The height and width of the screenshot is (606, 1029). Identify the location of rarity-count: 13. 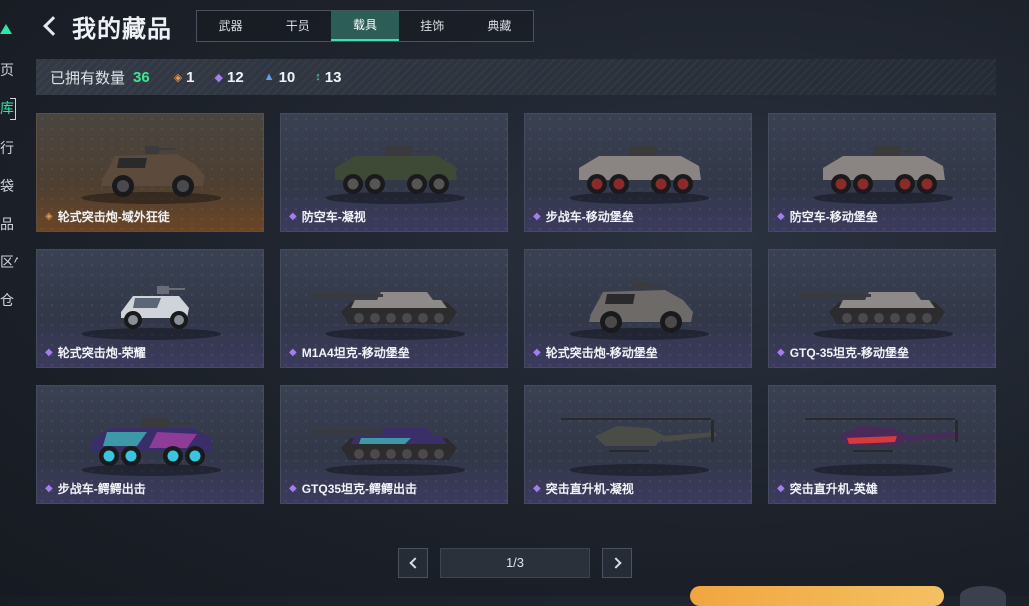
(333, 77).